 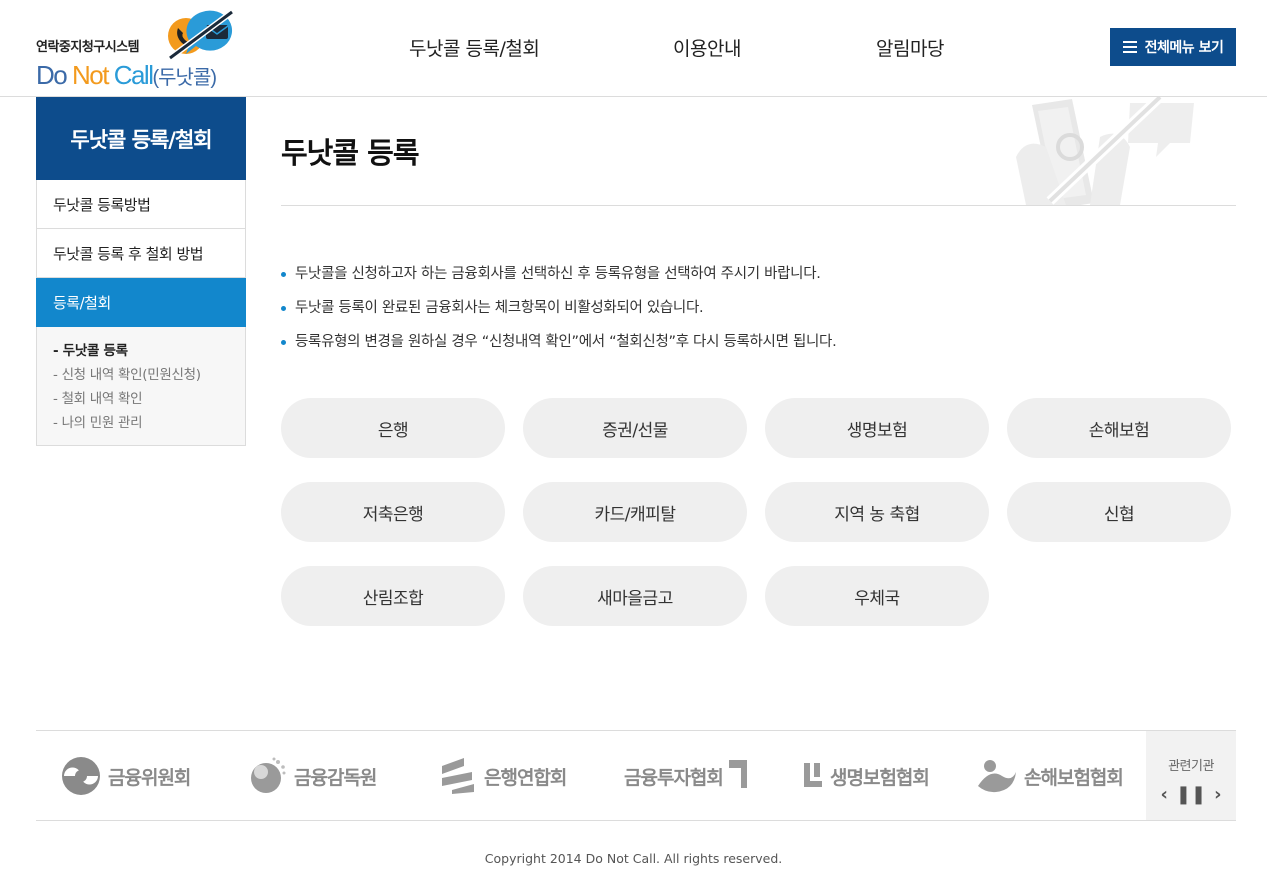 I want to click on site-logo: 연락중지청구시스템 Do Not Call(두낫콜), so click(x=146, y=49).